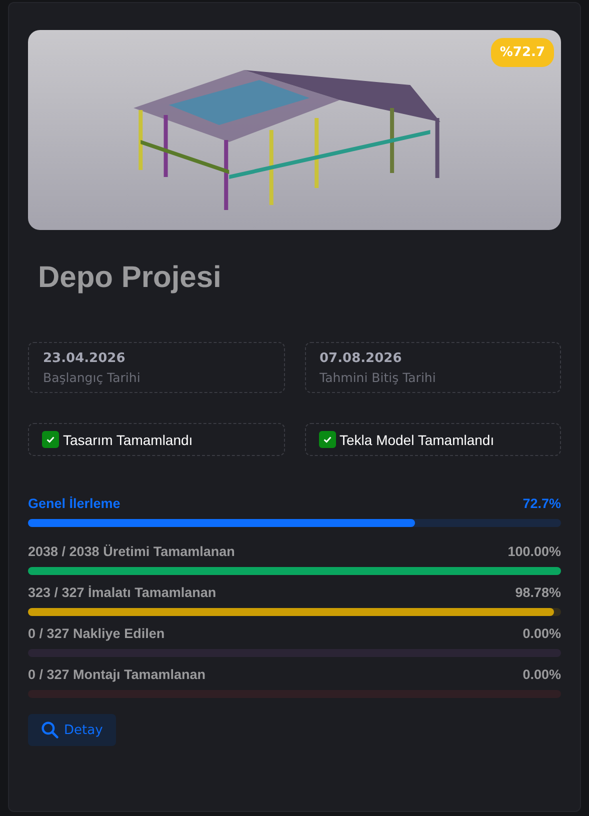 The image size is (589, 816). What do you see at coordinates (417, 440) in the screenshot?
I see `milestone-label: Tekla Model Tamamlandı` at bounding box center [417, 440].